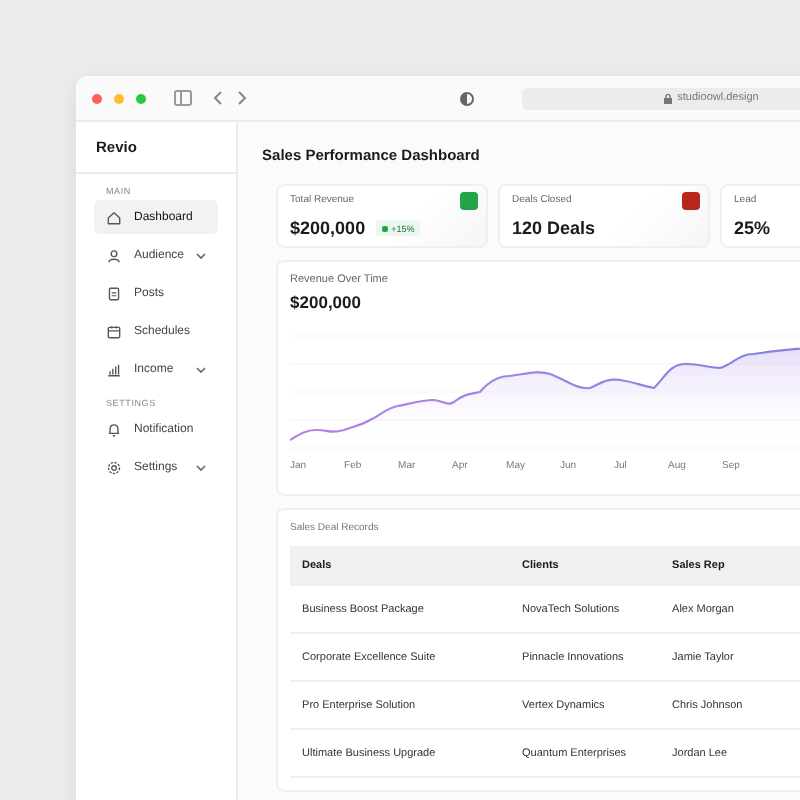  Describe the element at coordinates (328, 228) in the screenshot. I see `stat-value: $200,000` at that location.